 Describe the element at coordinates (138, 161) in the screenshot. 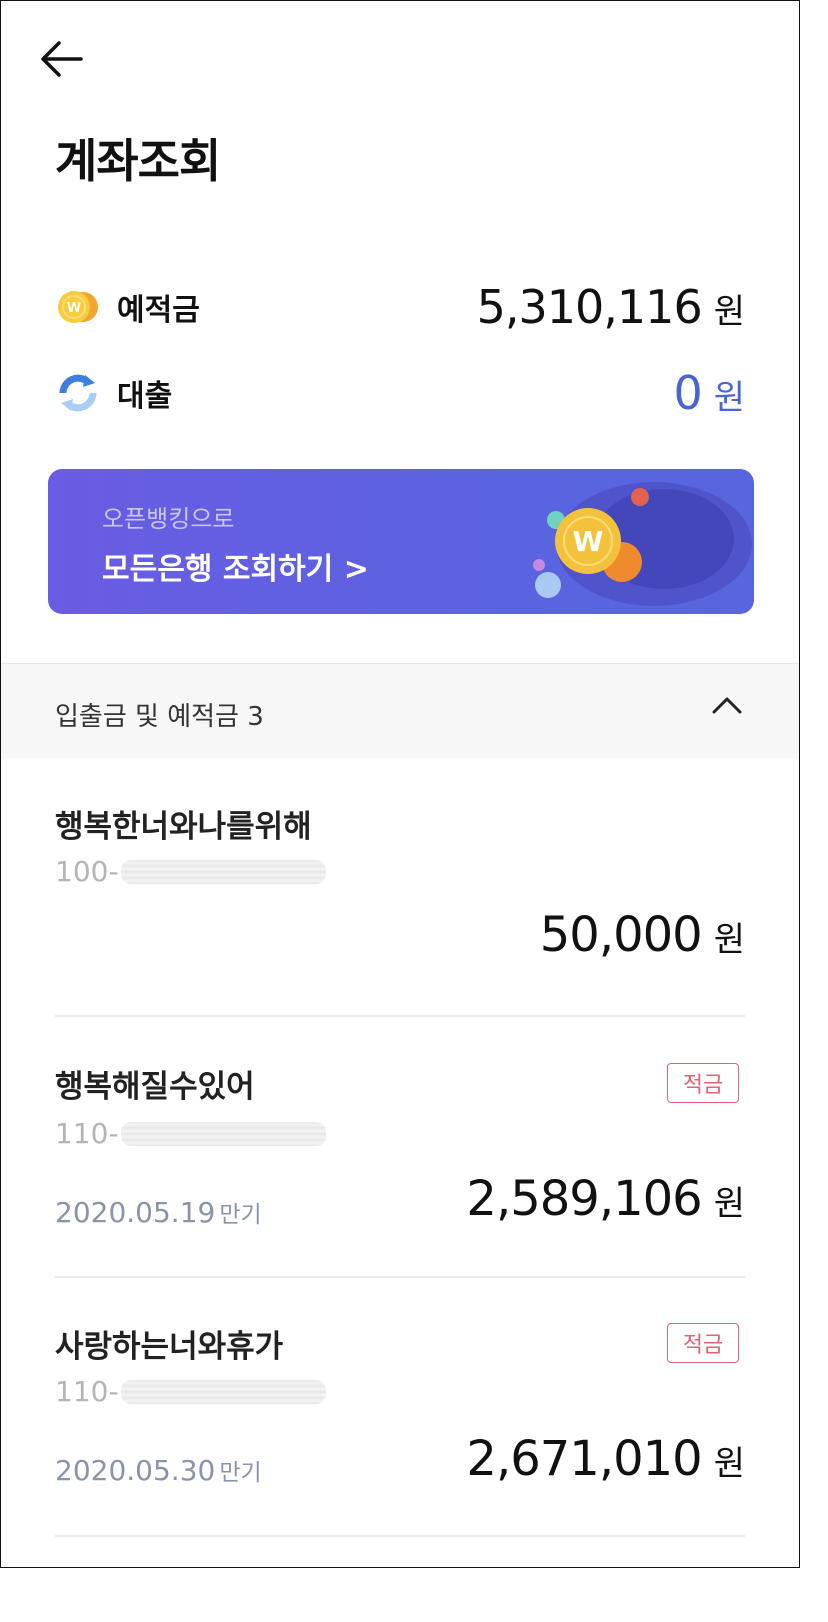

I see `page-title: 계좌조회` at that location.